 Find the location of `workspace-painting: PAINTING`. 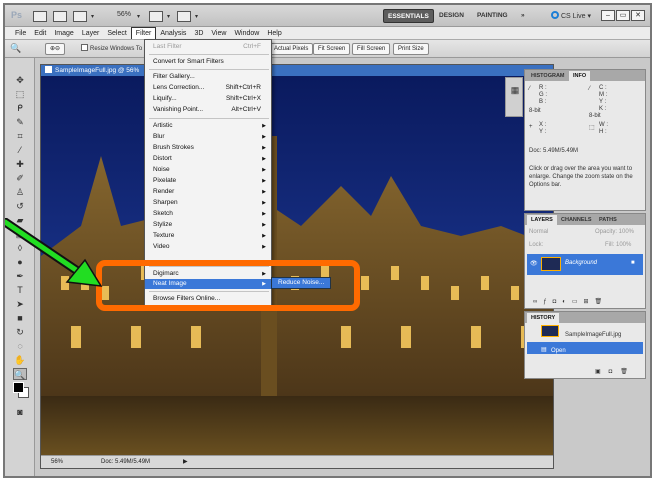

workspace-painting: PAINTING is located at coordinates (492, 16).